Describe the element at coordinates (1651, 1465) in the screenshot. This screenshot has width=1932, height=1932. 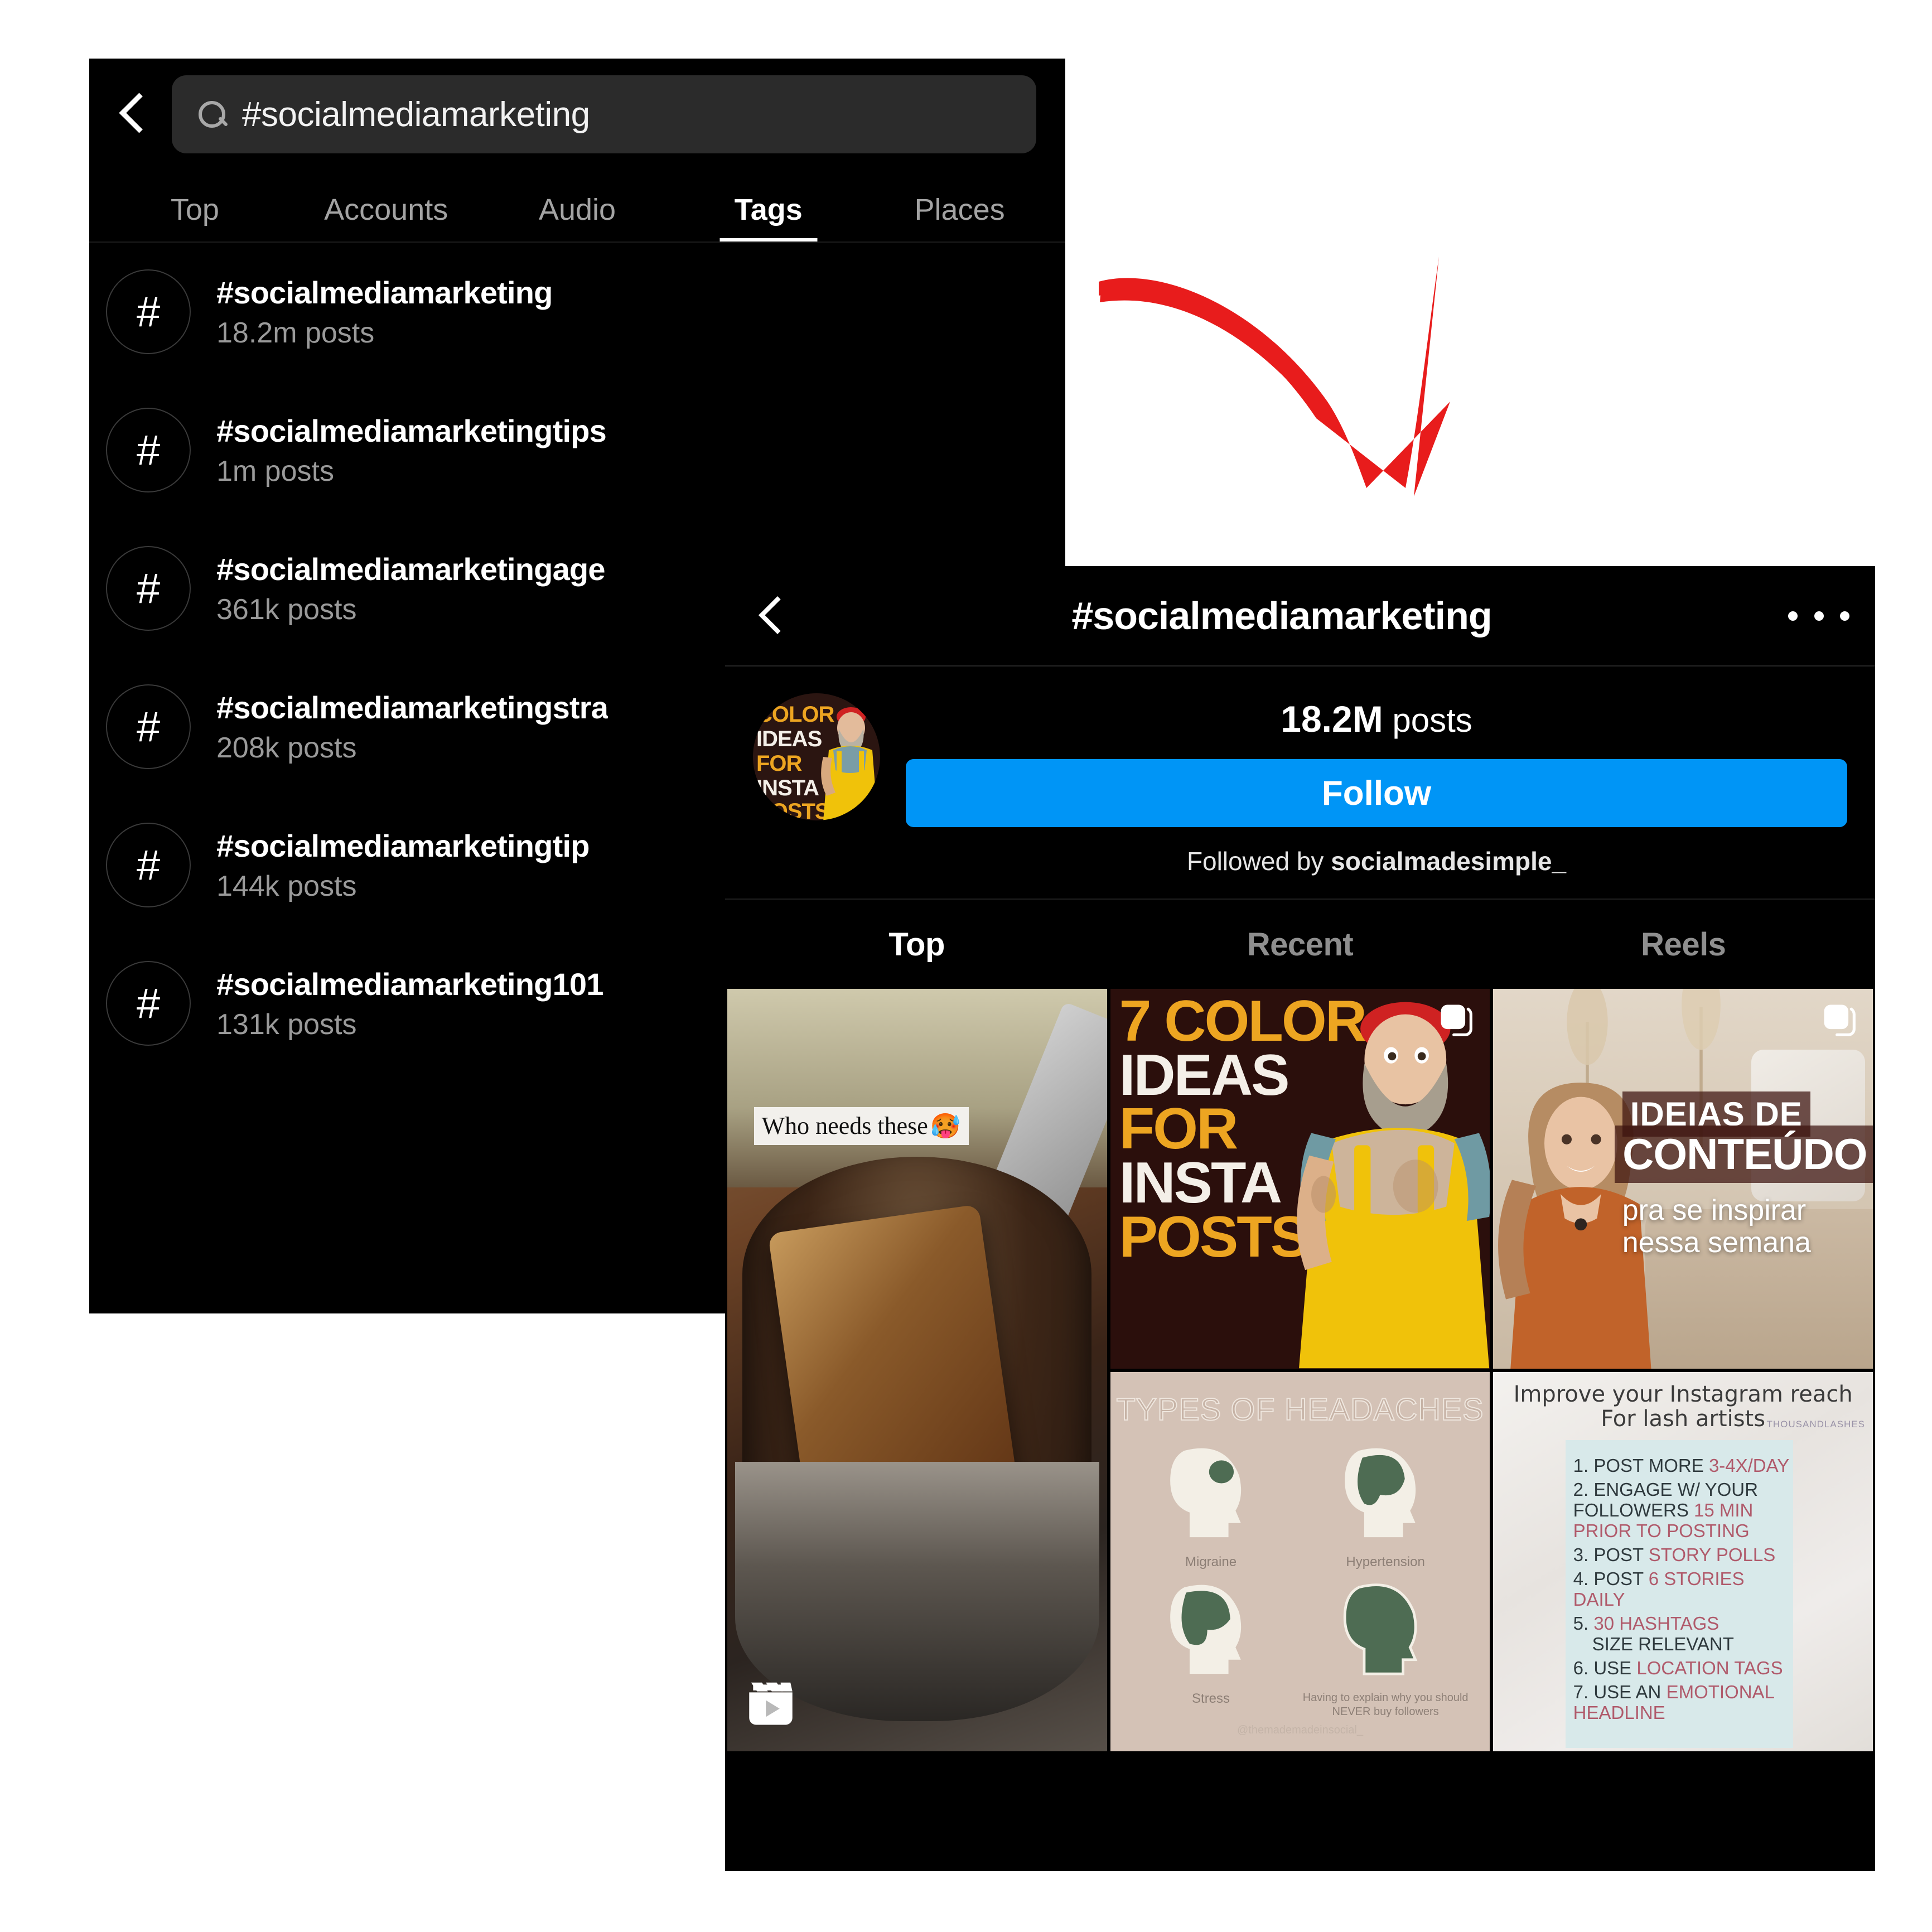
I see `tip-plain: POST MORE` at that location.